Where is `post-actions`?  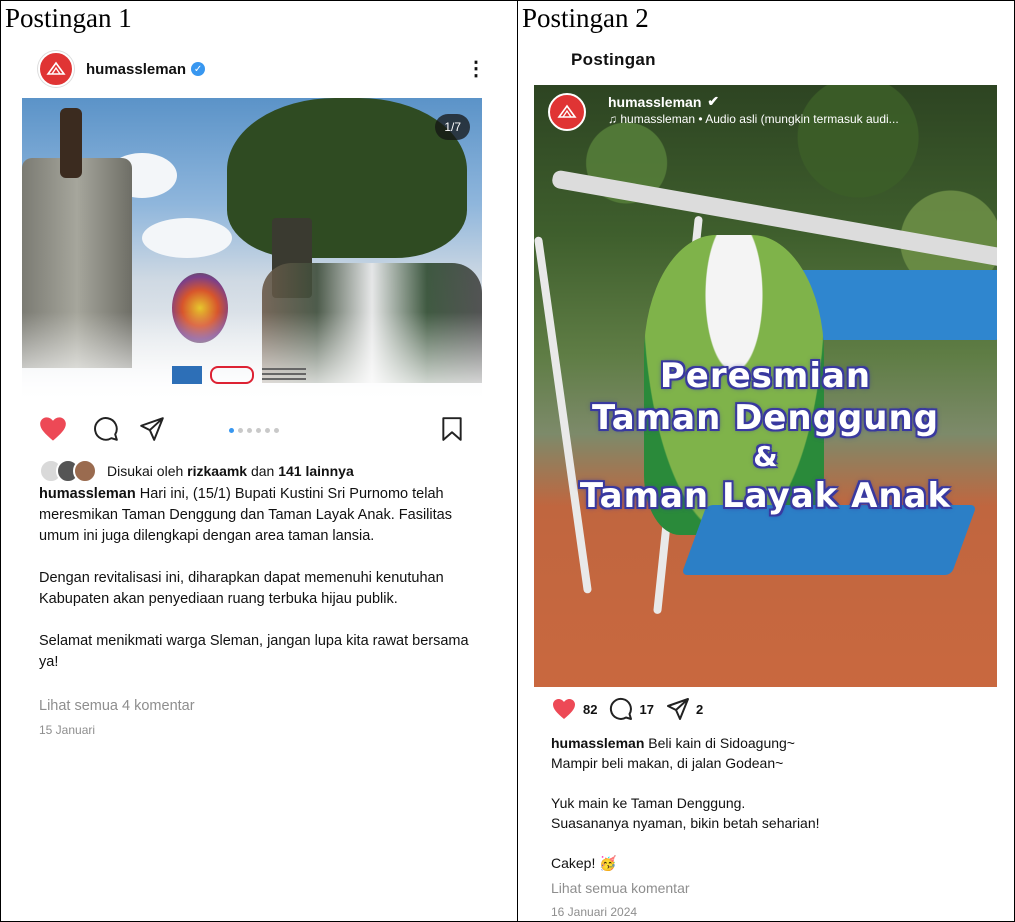
post-actions is located at coordinates (251, 431).